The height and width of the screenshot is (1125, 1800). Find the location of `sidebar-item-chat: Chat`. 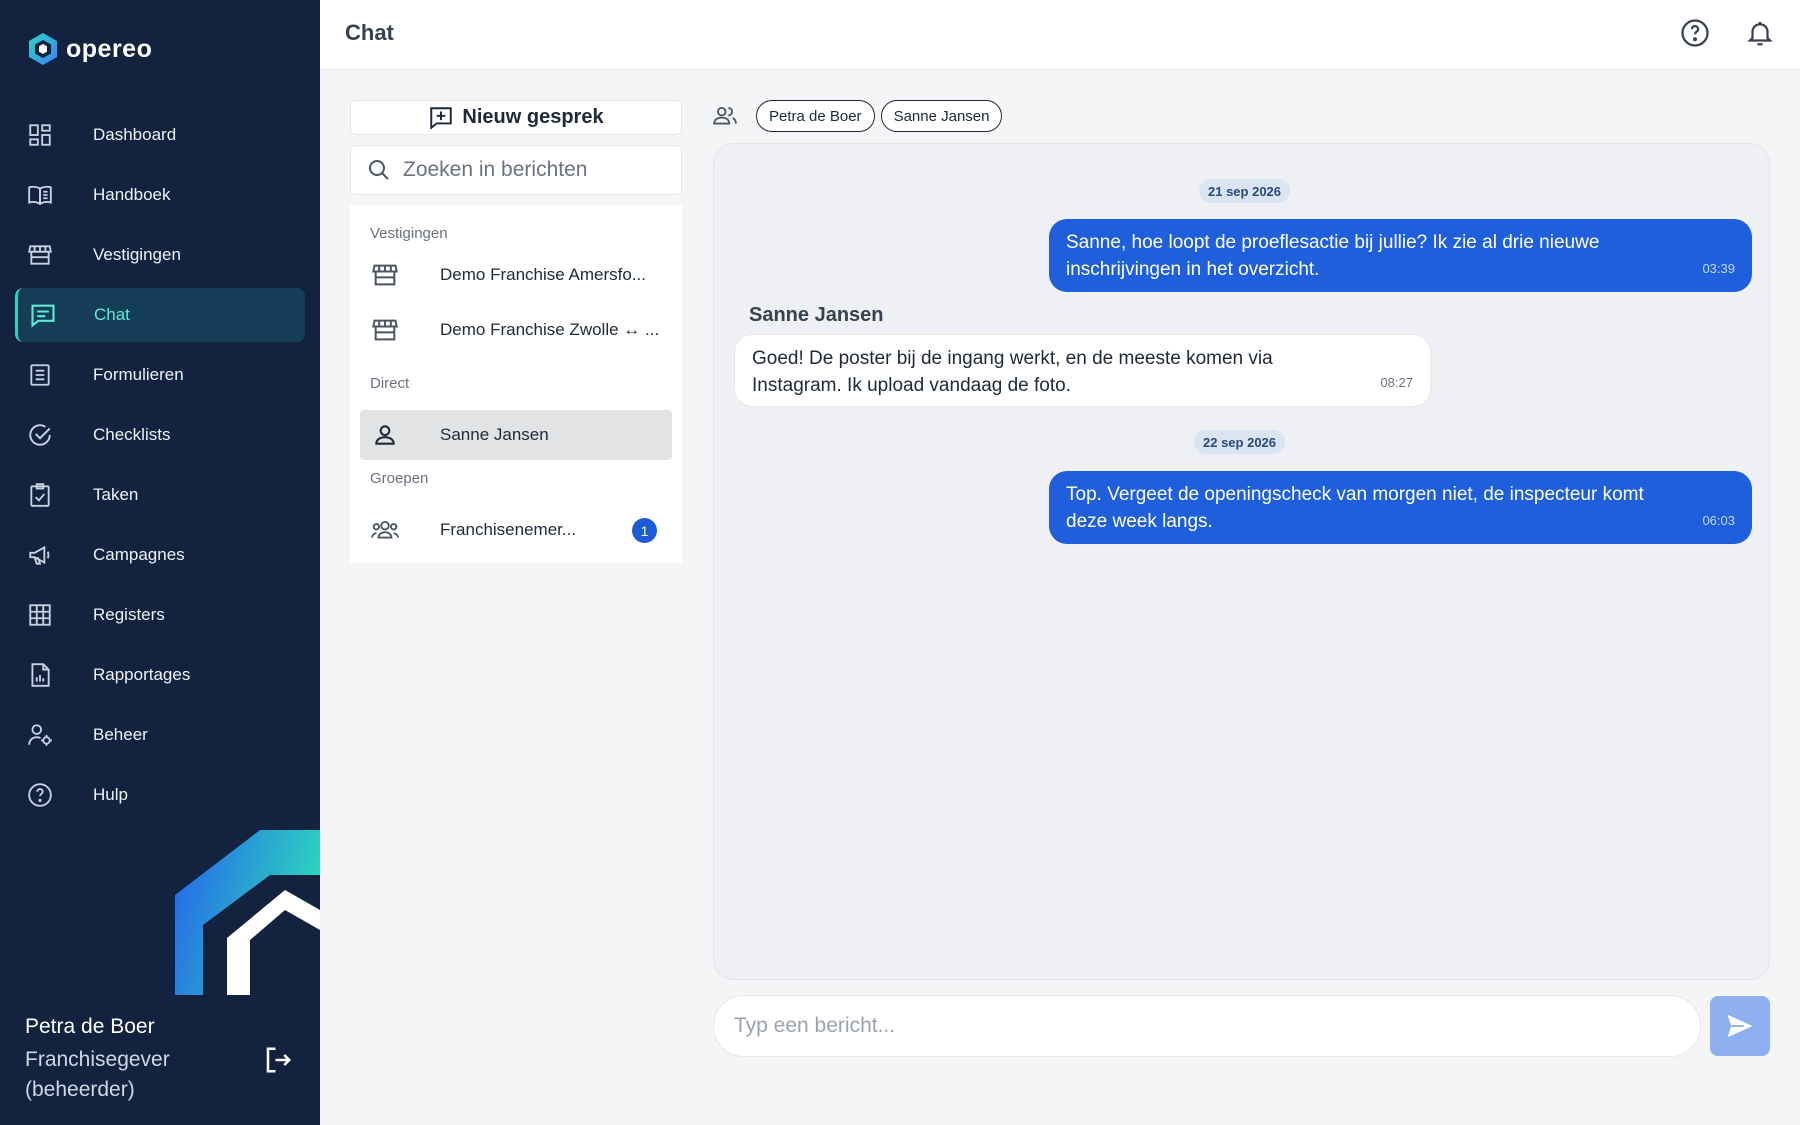

sidebar-item-chat: Chat is located at coordinates (160, 315).